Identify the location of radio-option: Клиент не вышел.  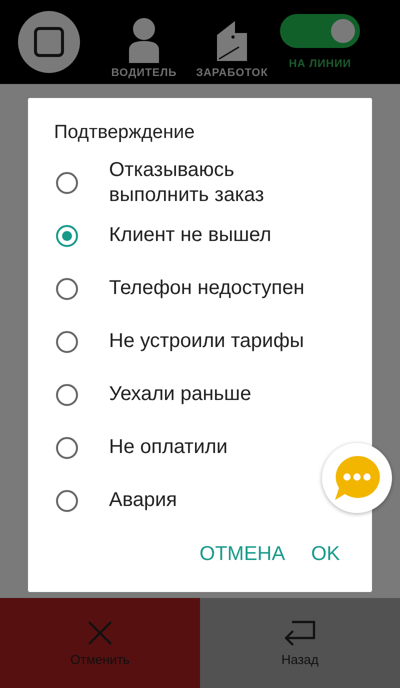
(163, 235).